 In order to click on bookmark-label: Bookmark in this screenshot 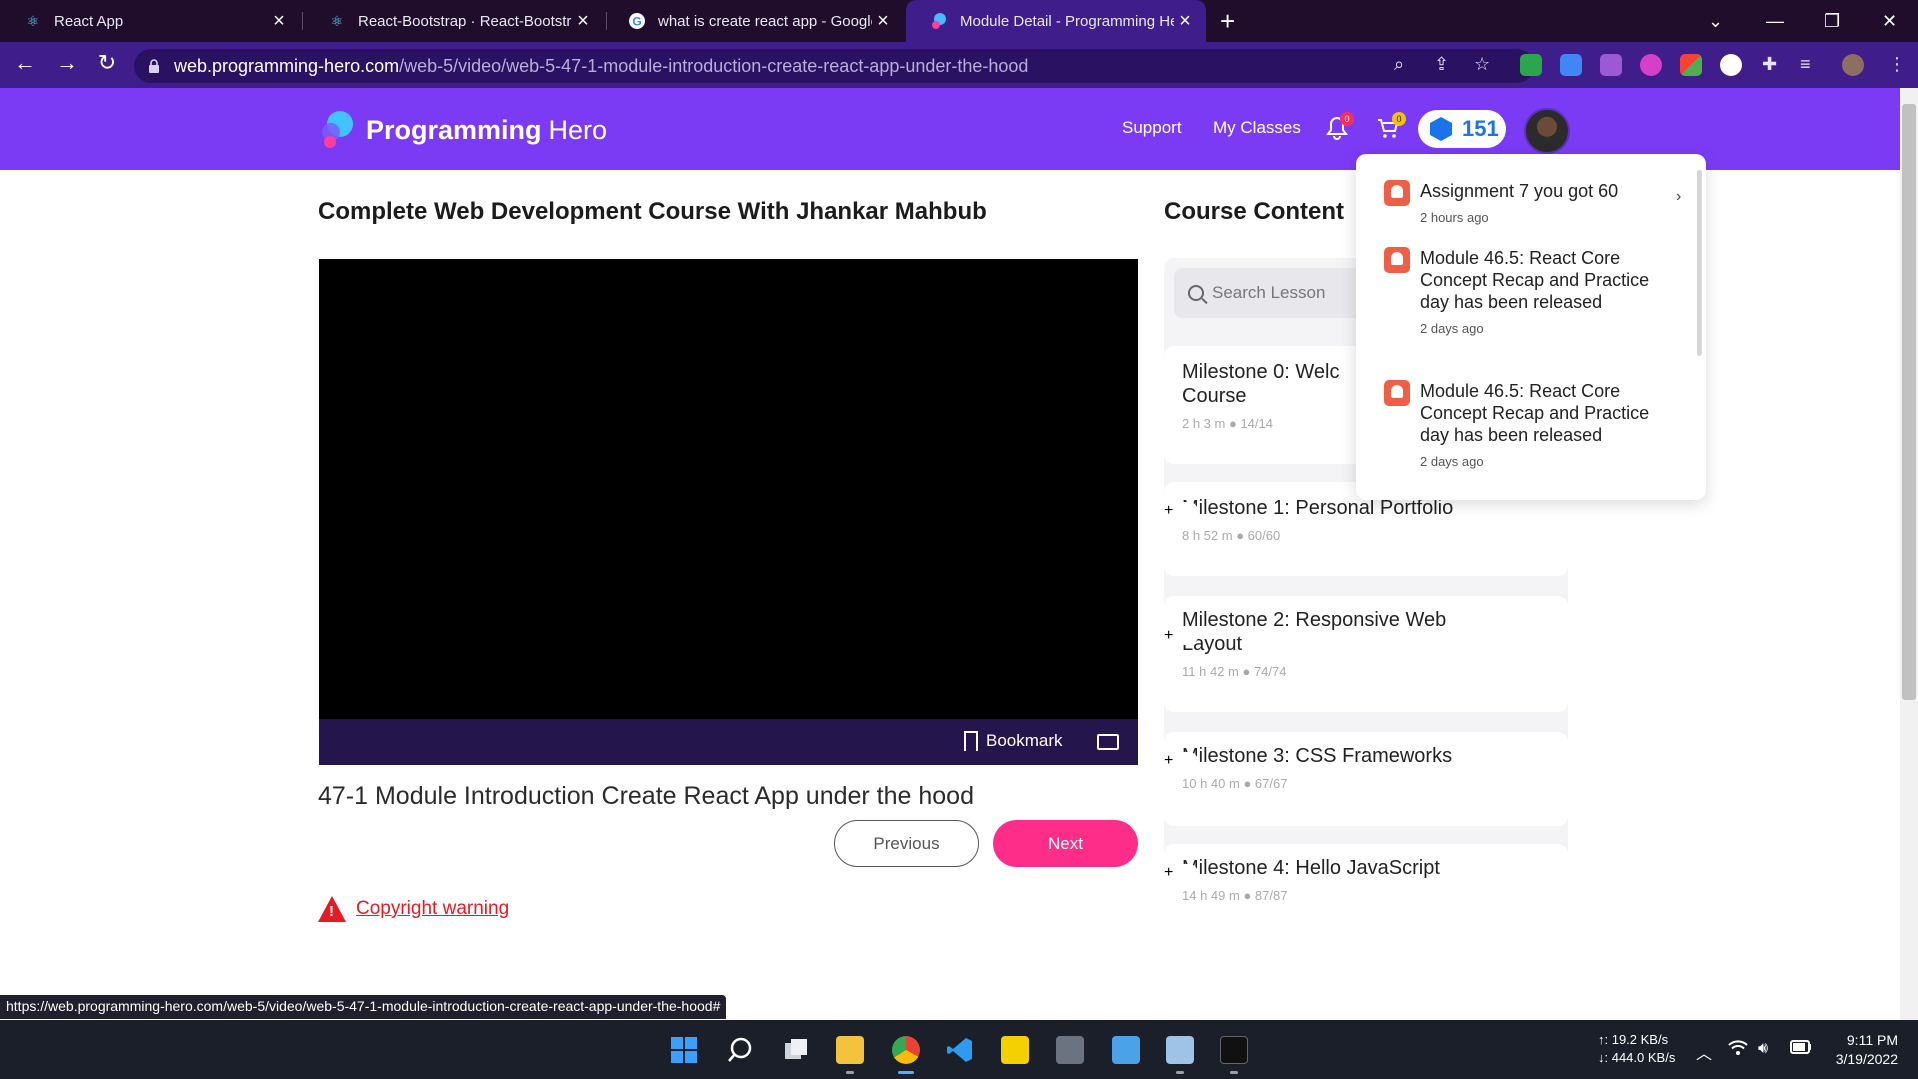, I will do `click(1024, 740)`.